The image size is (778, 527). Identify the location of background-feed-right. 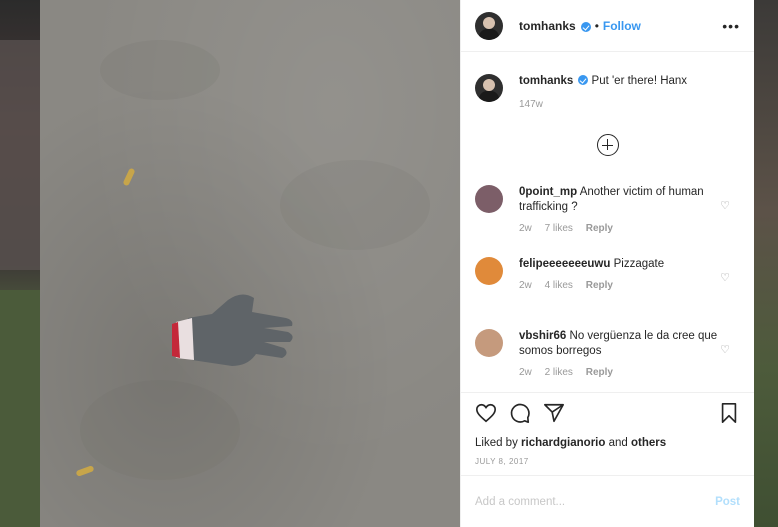
(766, 263).